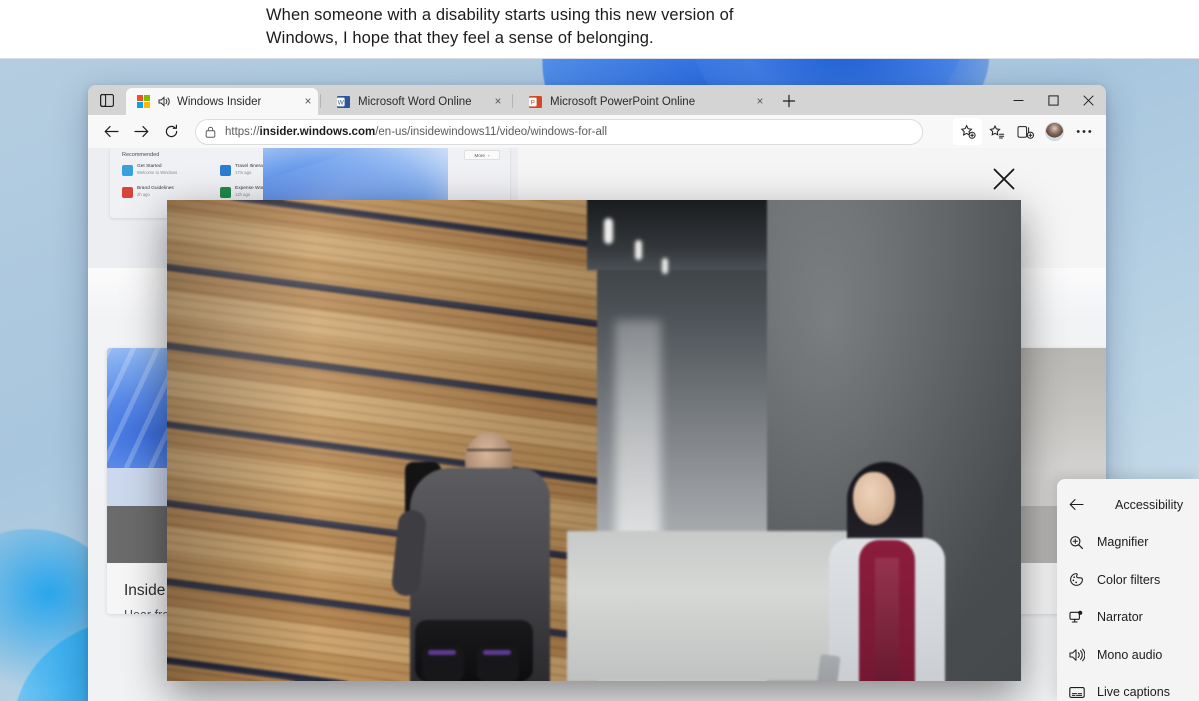 The height and width of the screenshot is (701, 1199). I want to click on tab-microsoft-word-online: W Microsoft Word Online ×, so click(417, 101).